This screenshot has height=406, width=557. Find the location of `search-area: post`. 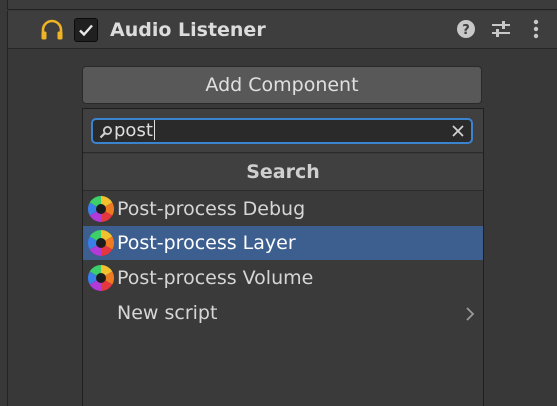

search-area: post is located at coordinates (283, 131).